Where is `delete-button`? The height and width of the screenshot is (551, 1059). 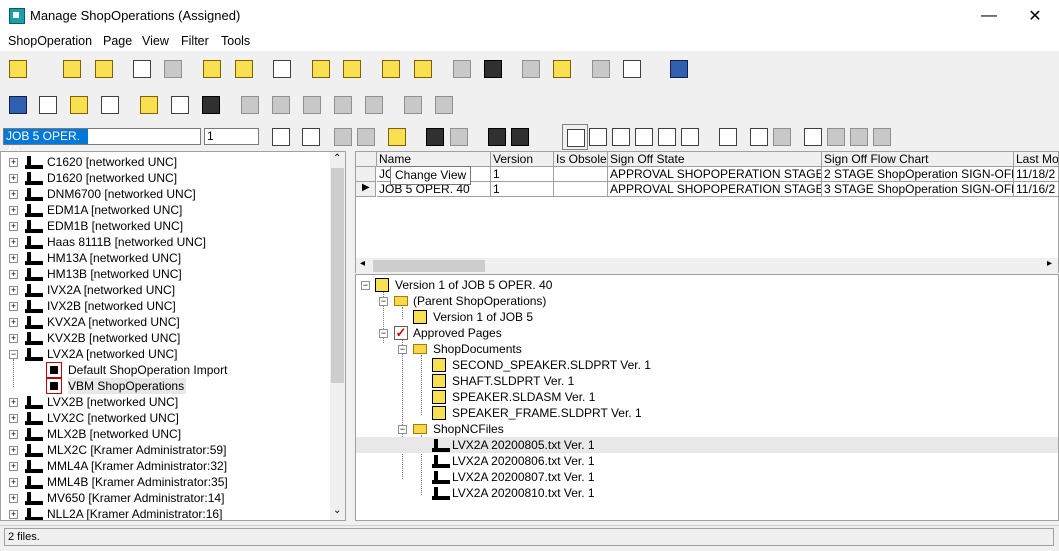 delete-button is located at coordinates (531, 69).